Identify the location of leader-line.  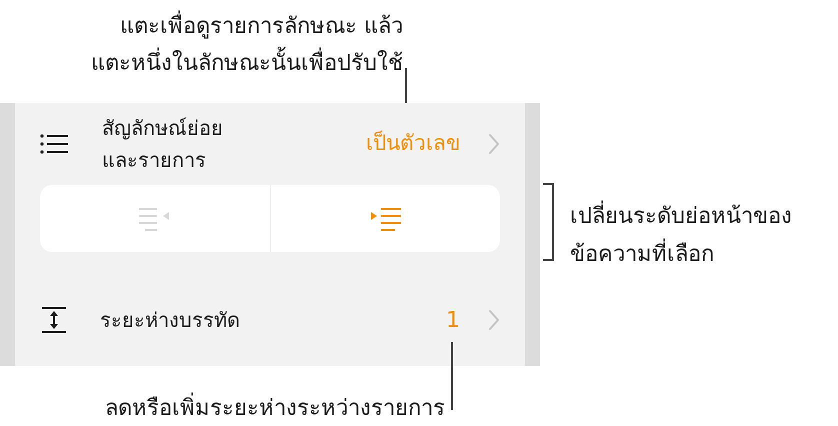
(452, 376).